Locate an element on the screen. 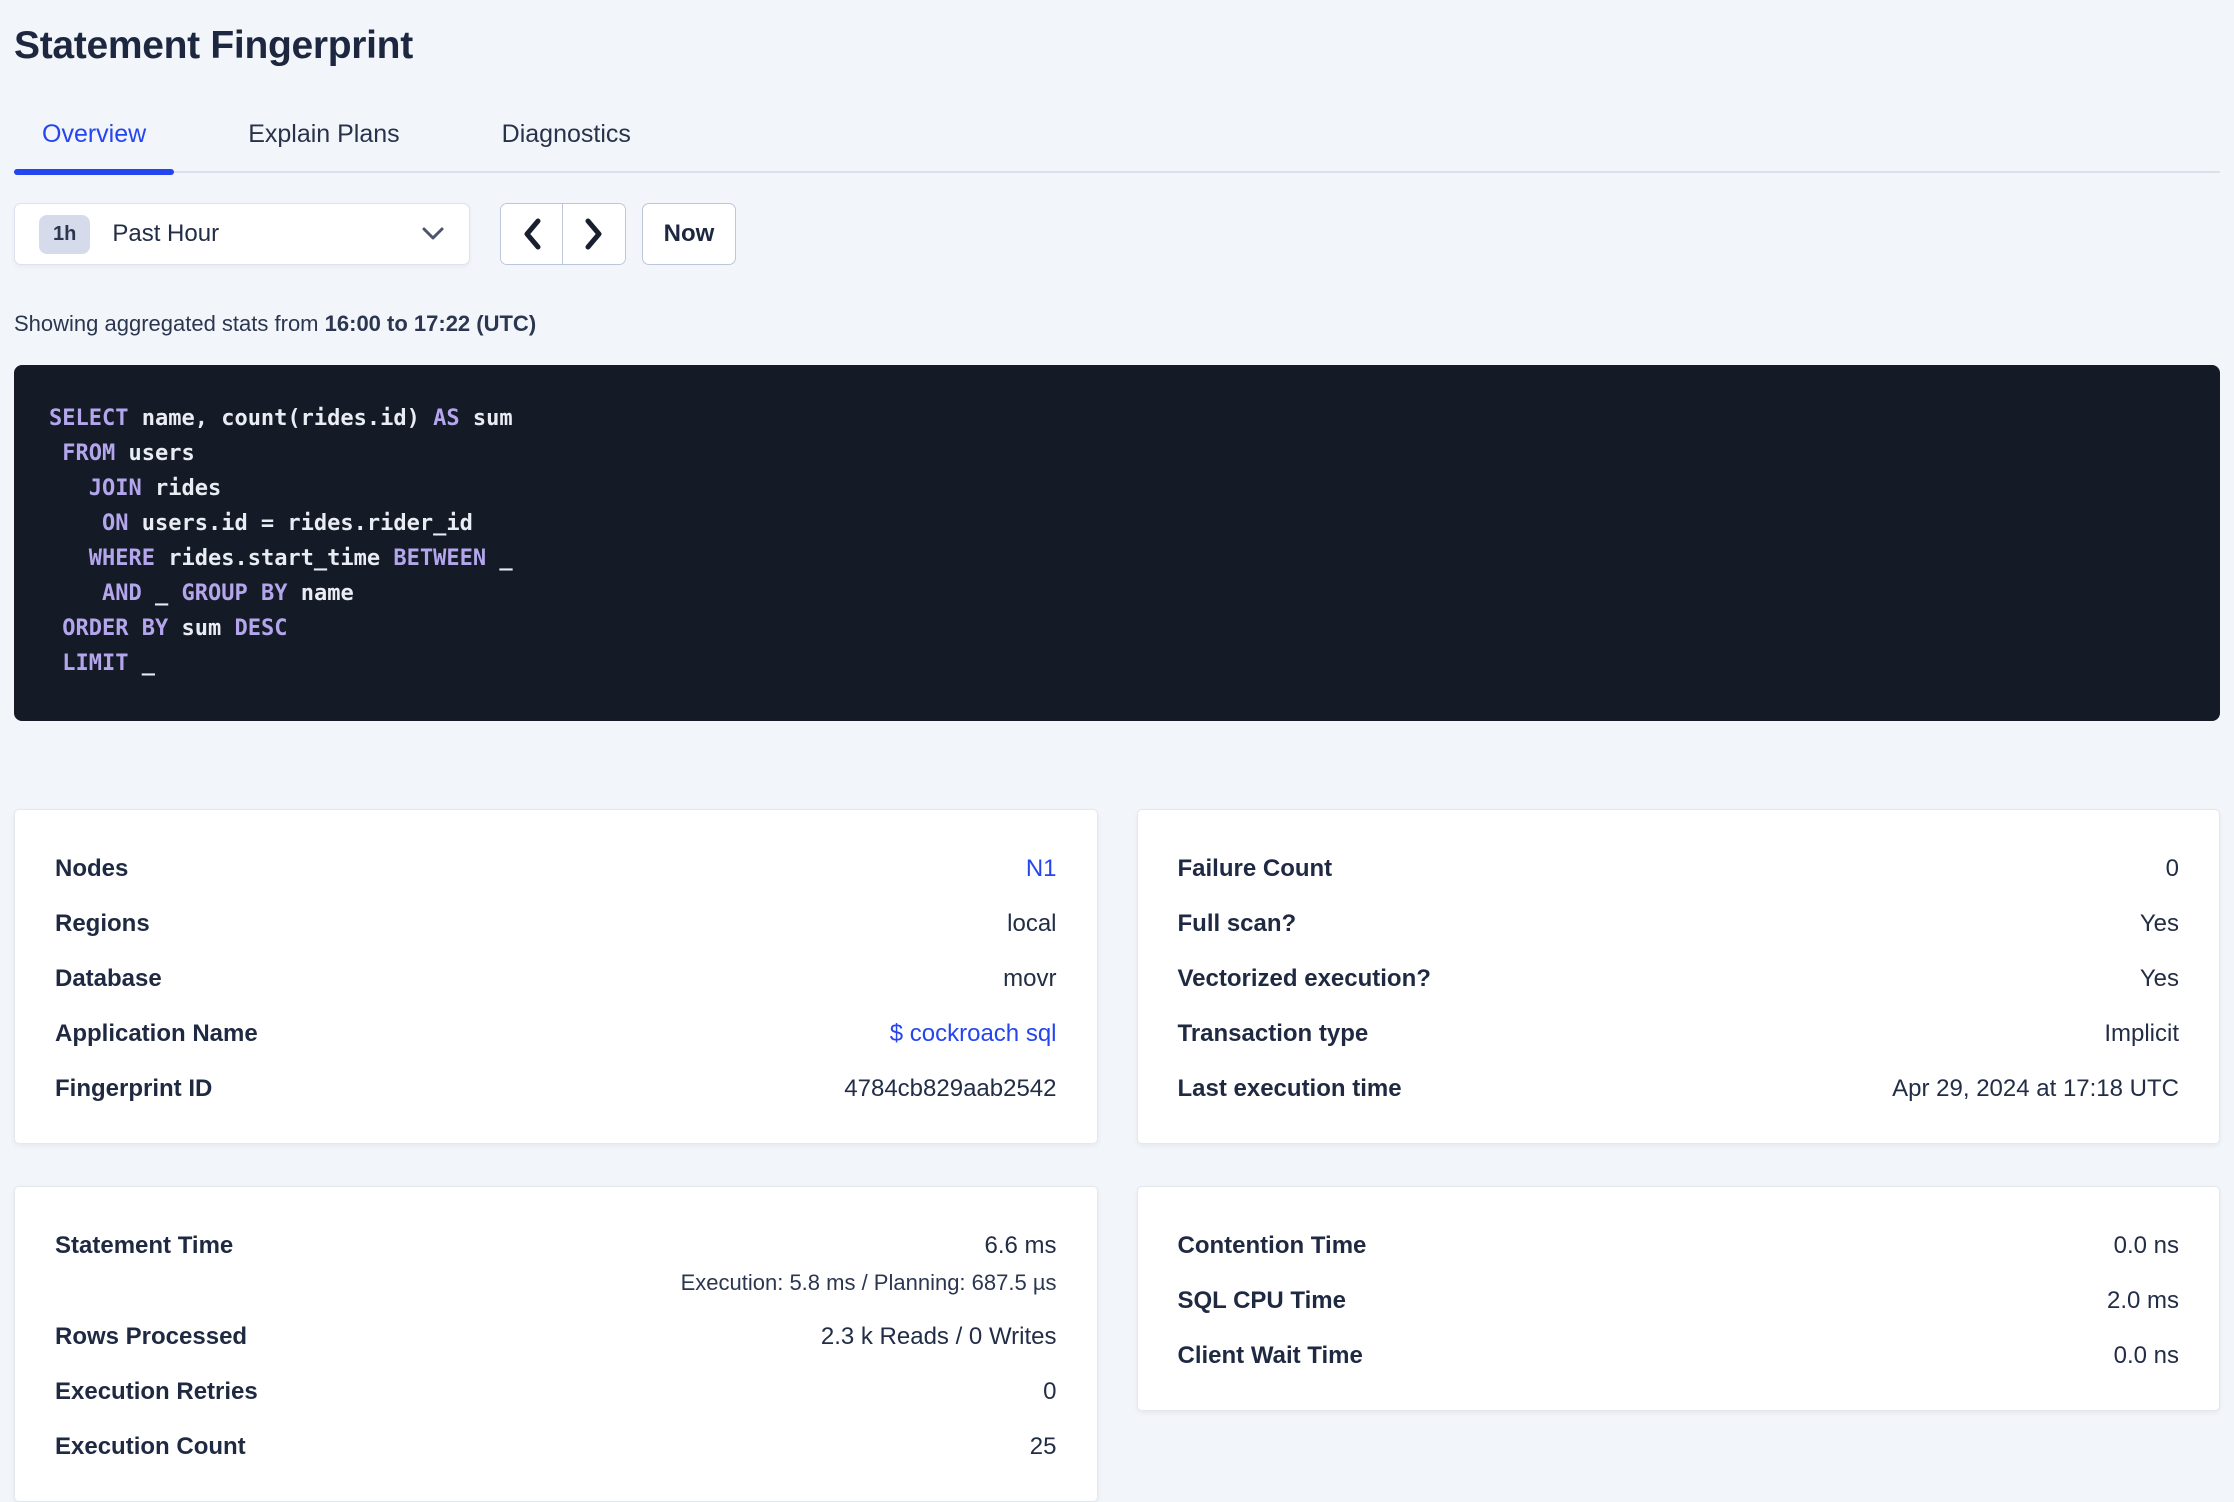 The width and height of the screenshot is (2234, 1502). stat-value: 6.6 ms is located at coordinates (1020, 1245).